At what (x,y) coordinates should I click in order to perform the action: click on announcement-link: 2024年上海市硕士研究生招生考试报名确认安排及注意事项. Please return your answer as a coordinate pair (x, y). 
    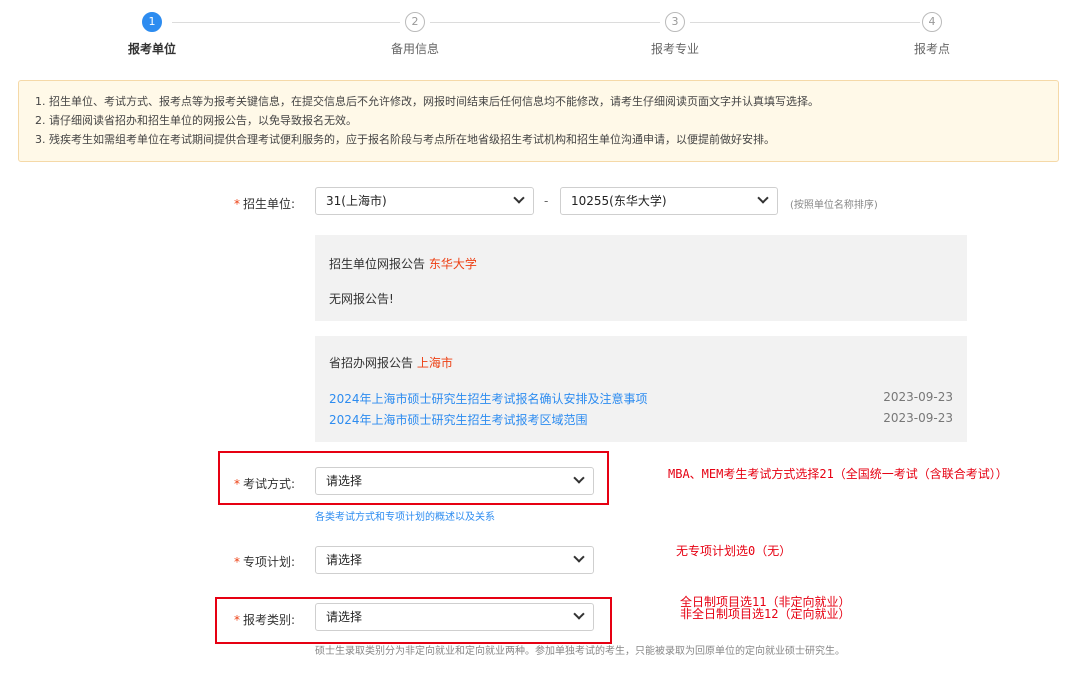
    Looking at the image, I should click on (488, 398).